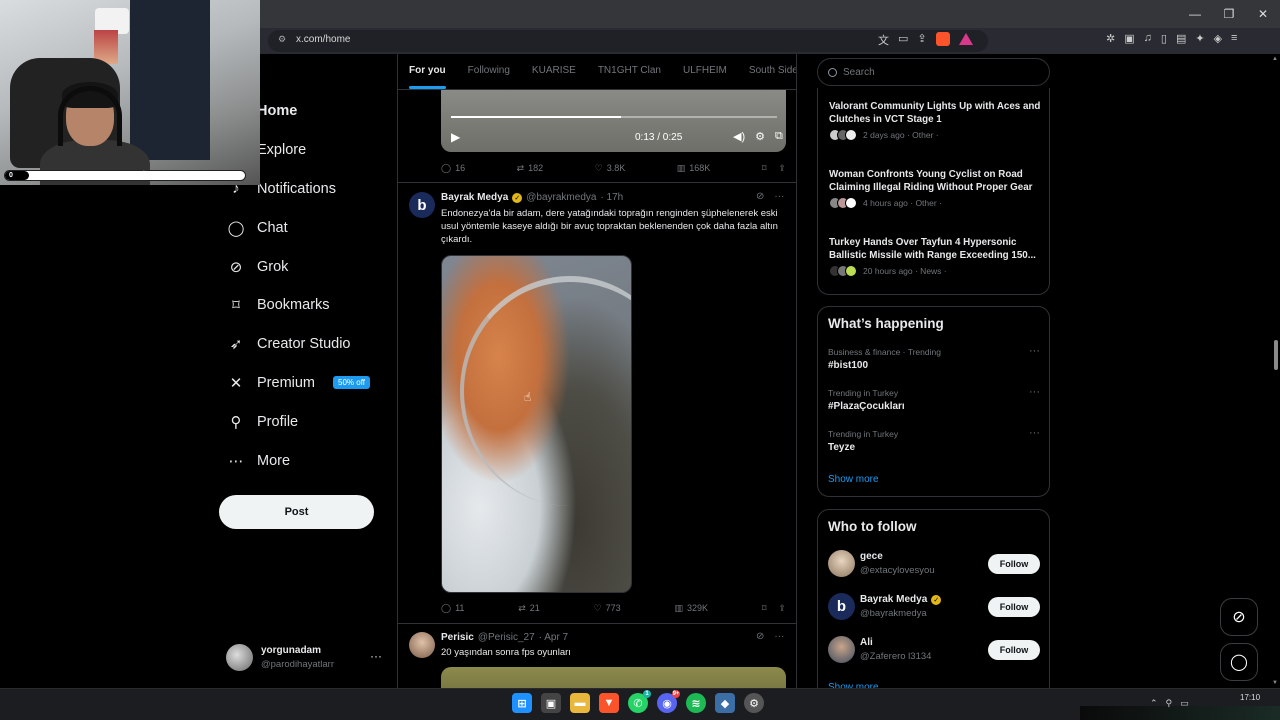 The width and height of the screenshot is (1280, 720). What do you see at coordinates (694, 168) in the screenshot?
I see `views-button: ▥ 168K` at bounding box center [694, 168].